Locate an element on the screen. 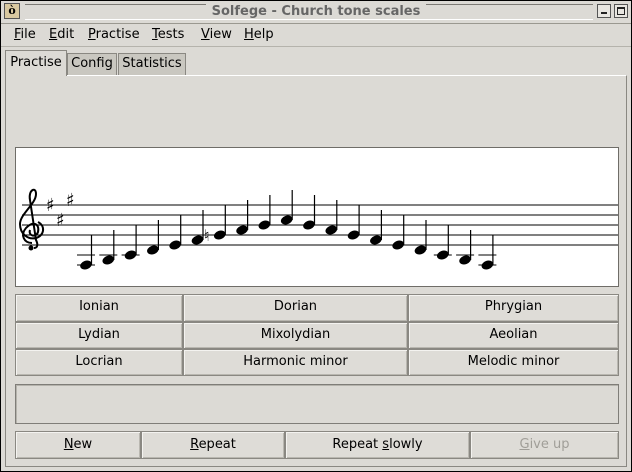  feedback-message-area is located at coordinates (317, 404).